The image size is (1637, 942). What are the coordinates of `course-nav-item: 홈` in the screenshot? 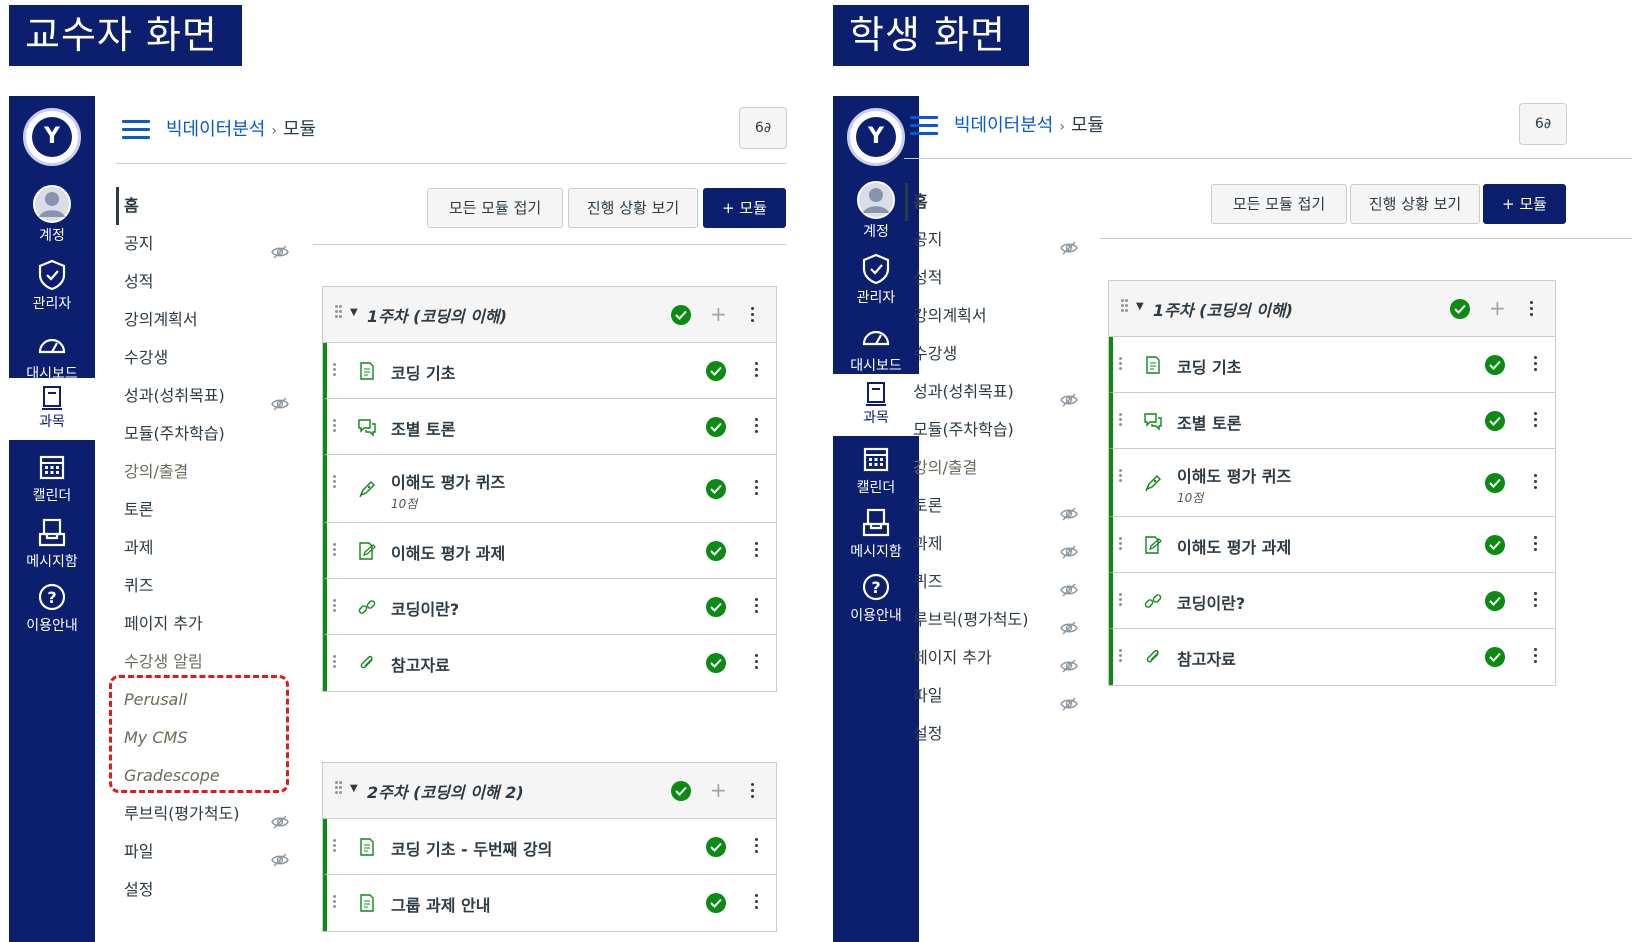 It's located at (992, 202).